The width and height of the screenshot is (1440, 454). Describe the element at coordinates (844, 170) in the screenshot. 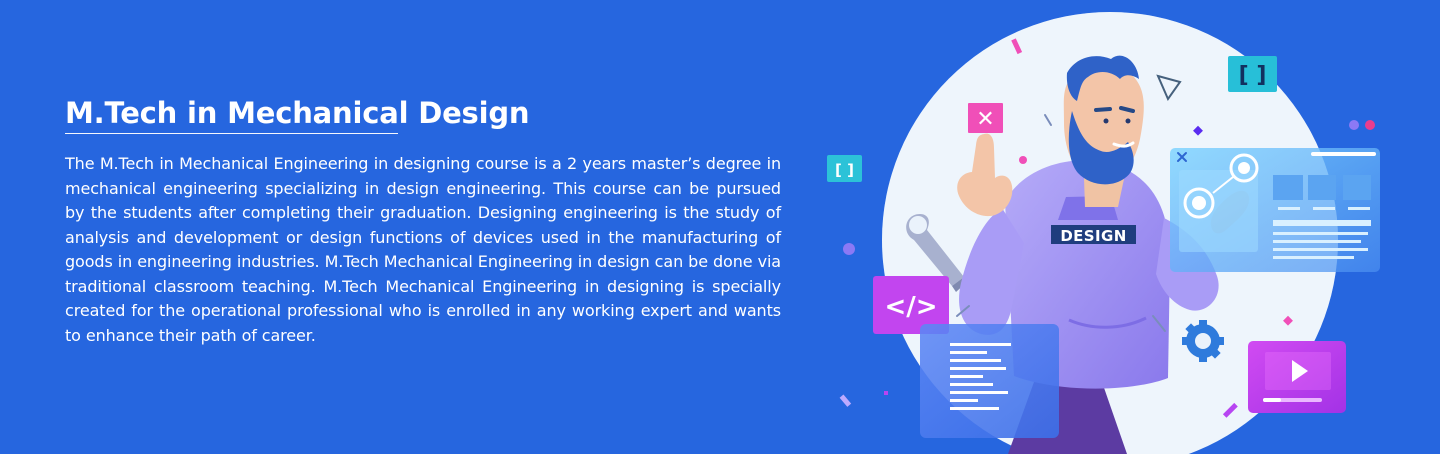

I see `bracket-icon-small: [ ]` at that location.